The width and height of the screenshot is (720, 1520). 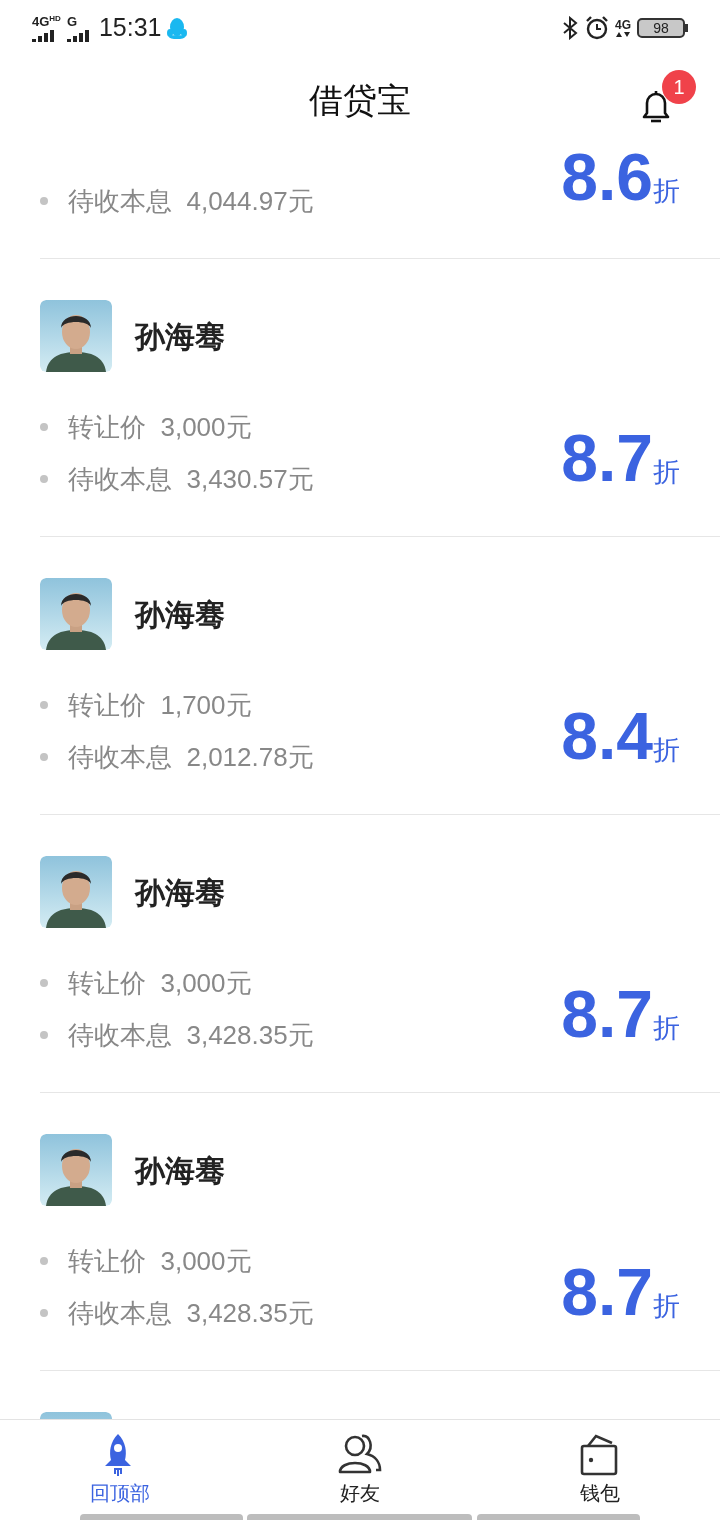 I want to click on detail-text: 待收本息 3,430.57元, so click(x=191, y=479).